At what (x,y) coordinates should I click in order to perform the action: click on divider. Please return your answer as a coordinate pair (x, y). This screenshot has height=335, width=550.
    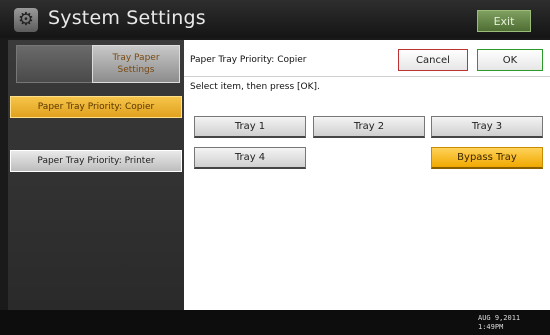
    Looking at the image, I should click on (367, 76).